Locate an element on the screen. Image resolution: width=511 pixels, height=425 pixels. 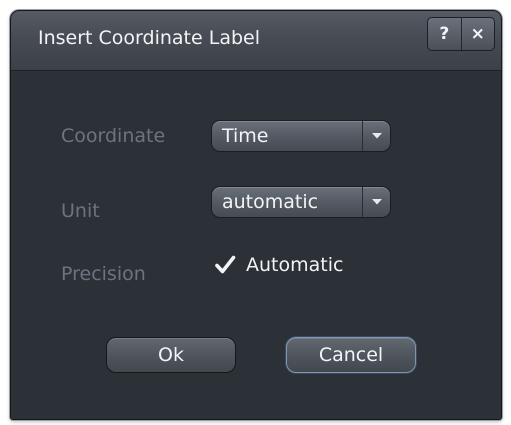
precision-checkbox-label: Automatic is located at coordinates (295, 265).